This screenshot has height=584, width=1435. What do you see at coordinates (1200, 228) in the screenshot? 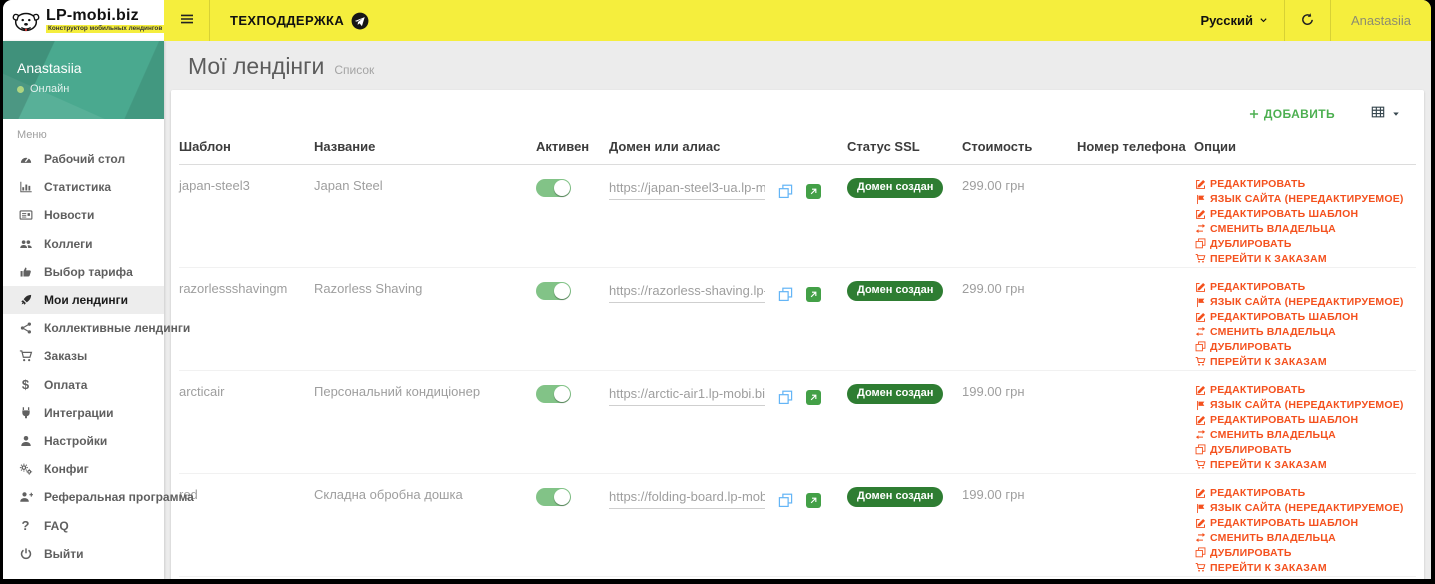
I see `exchange-icon` at bounding box center [1200, 228].